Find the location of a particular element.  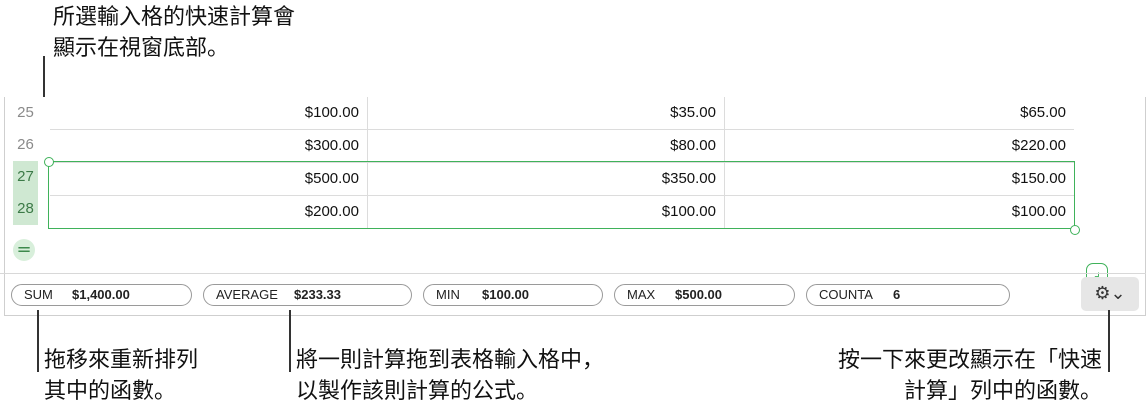

callout-bottom-right-line1: 按一下來更改顯示在「快速 is located at coordinates (969, 360).